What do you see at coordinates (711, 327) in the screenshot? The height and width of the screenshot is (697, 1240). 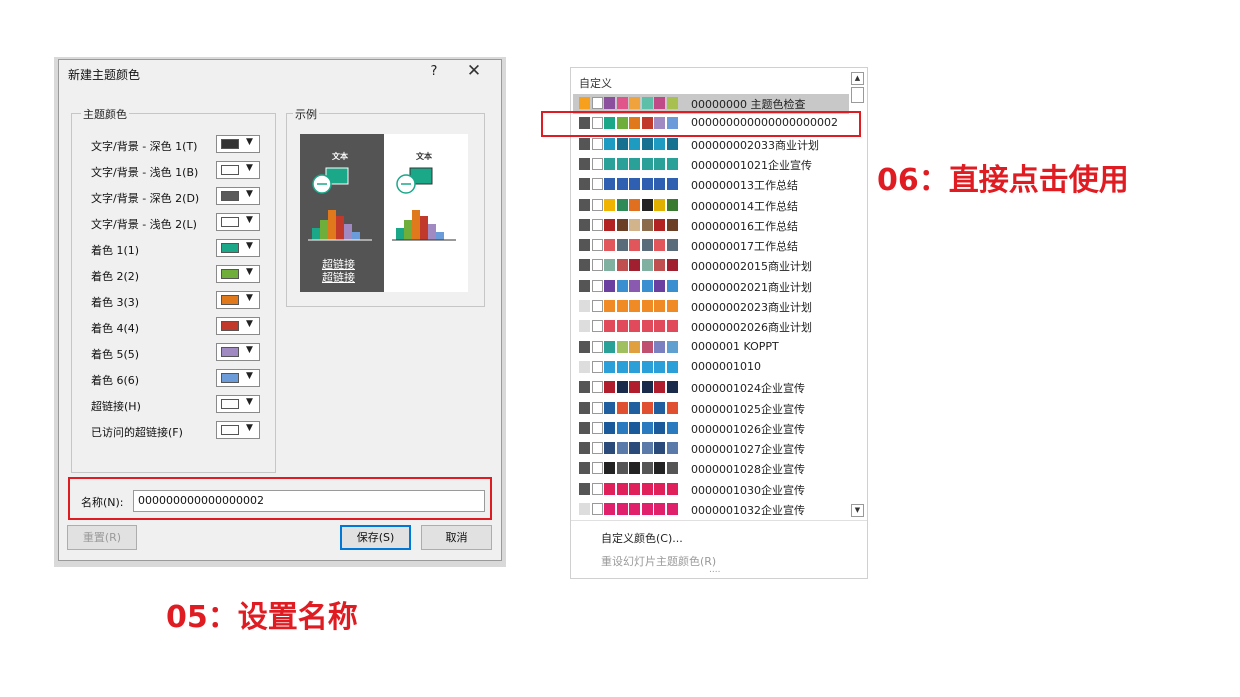 I see `theme-entry: 00000002026商业计划` at bounding box center [711, 327].